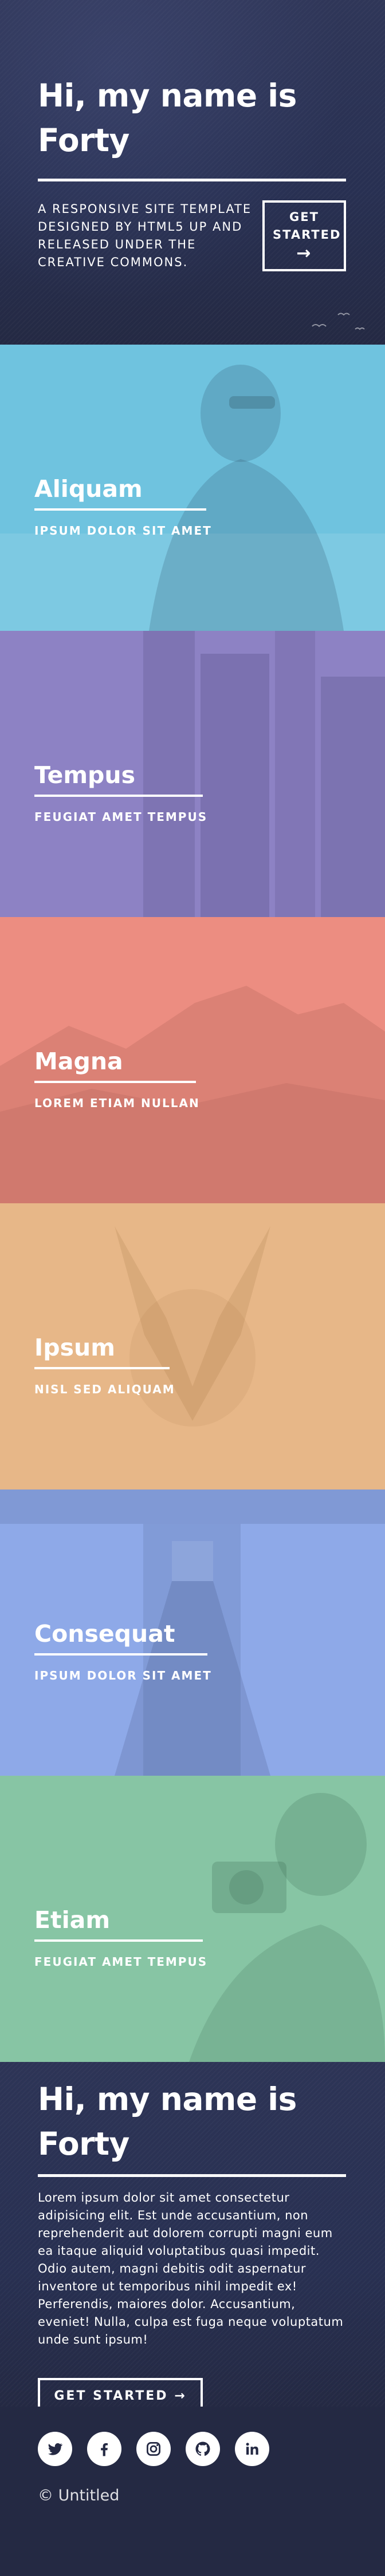 The image size is (385, 2576). What do you see at coordinates (104, 1633) in the screenshot?
I see `tile-title: Consequat` at bounding box center [104, 1633].